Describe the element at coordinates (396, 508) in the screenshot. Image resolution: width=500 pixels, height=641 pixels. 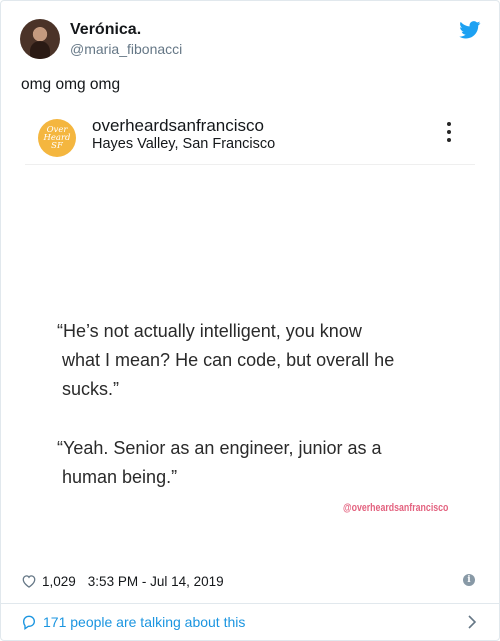
I see `watermark: @overheardsanfrancisco` at that location.